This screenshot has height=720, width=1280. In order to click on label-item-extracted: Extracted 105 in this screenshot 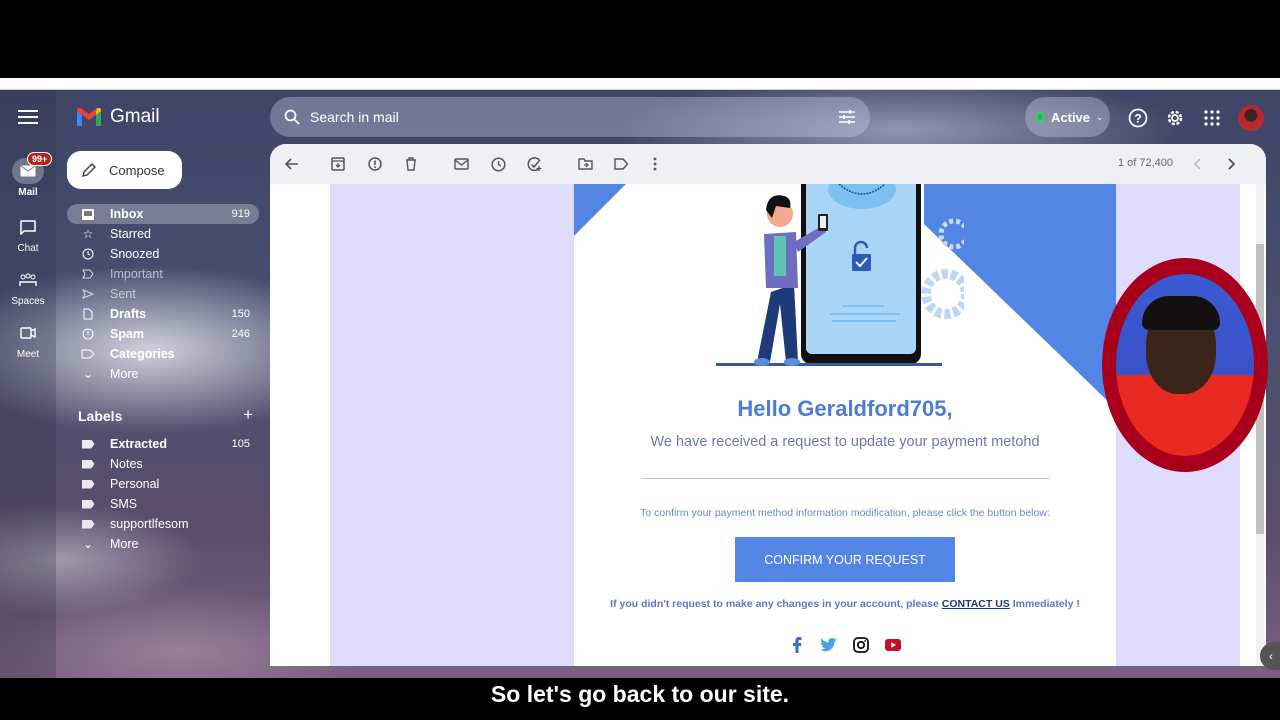, I will do `click(163, 444)`.